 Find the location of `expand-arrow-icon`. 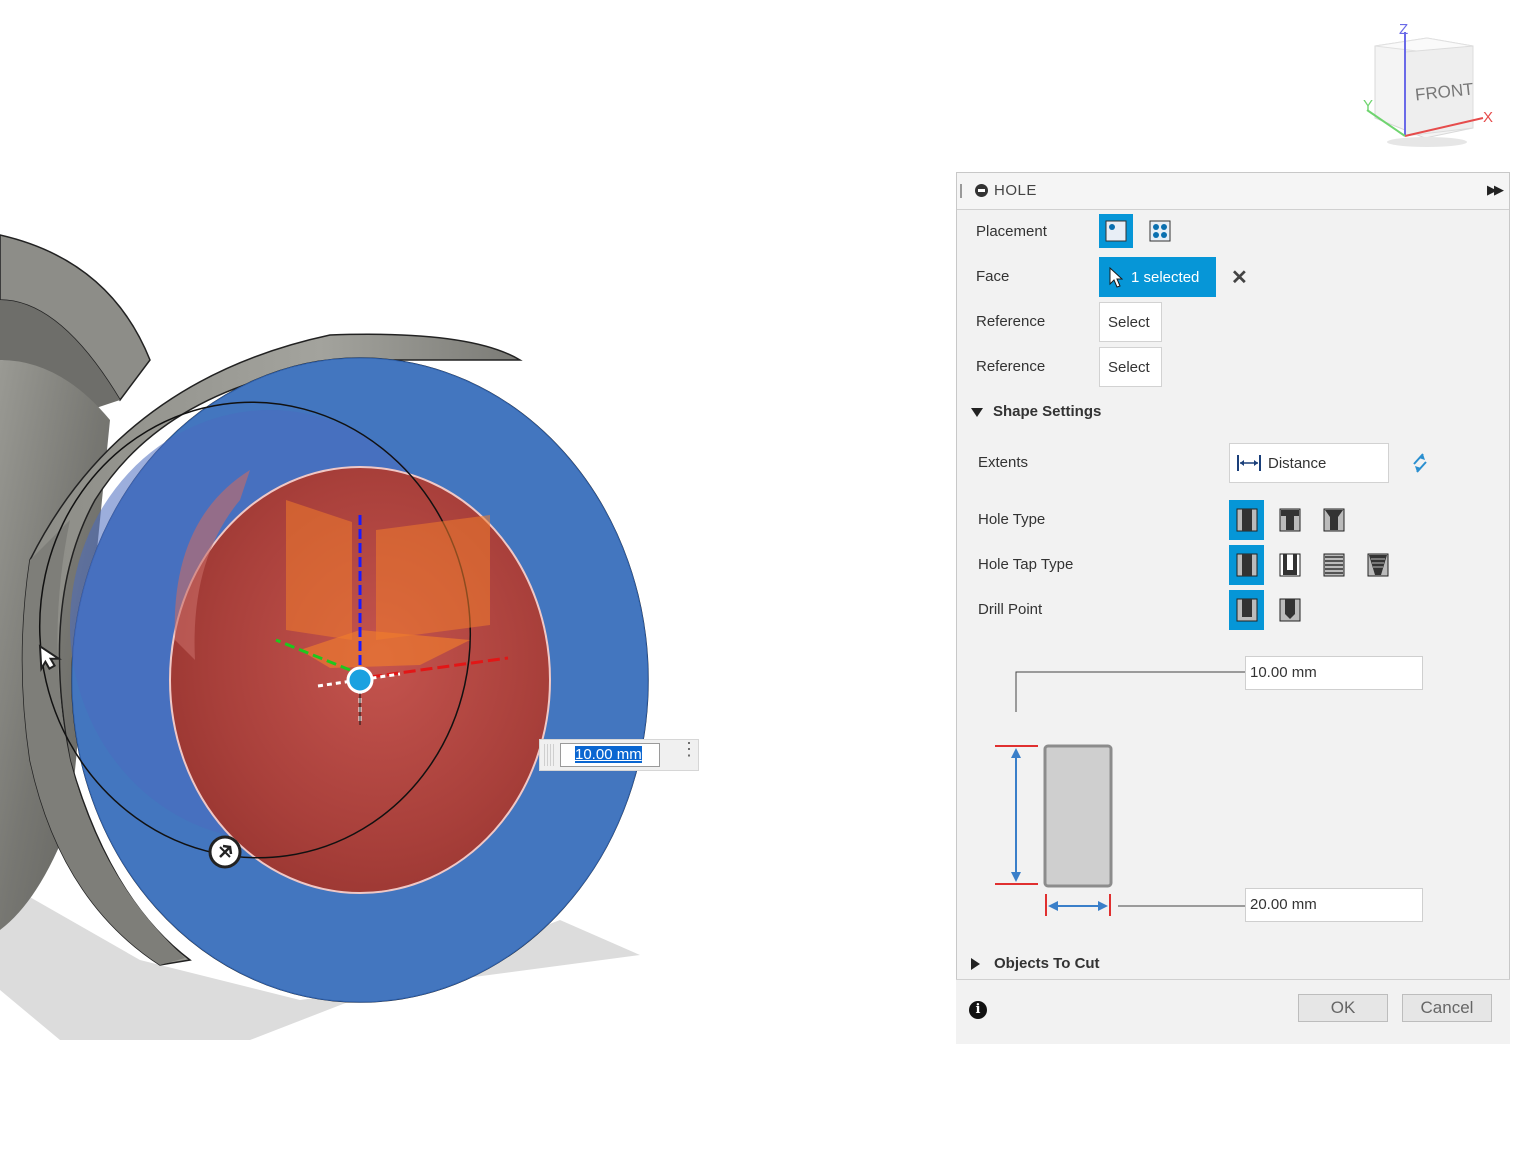

expand-arrow-icon is located at coordinates (975, 964).